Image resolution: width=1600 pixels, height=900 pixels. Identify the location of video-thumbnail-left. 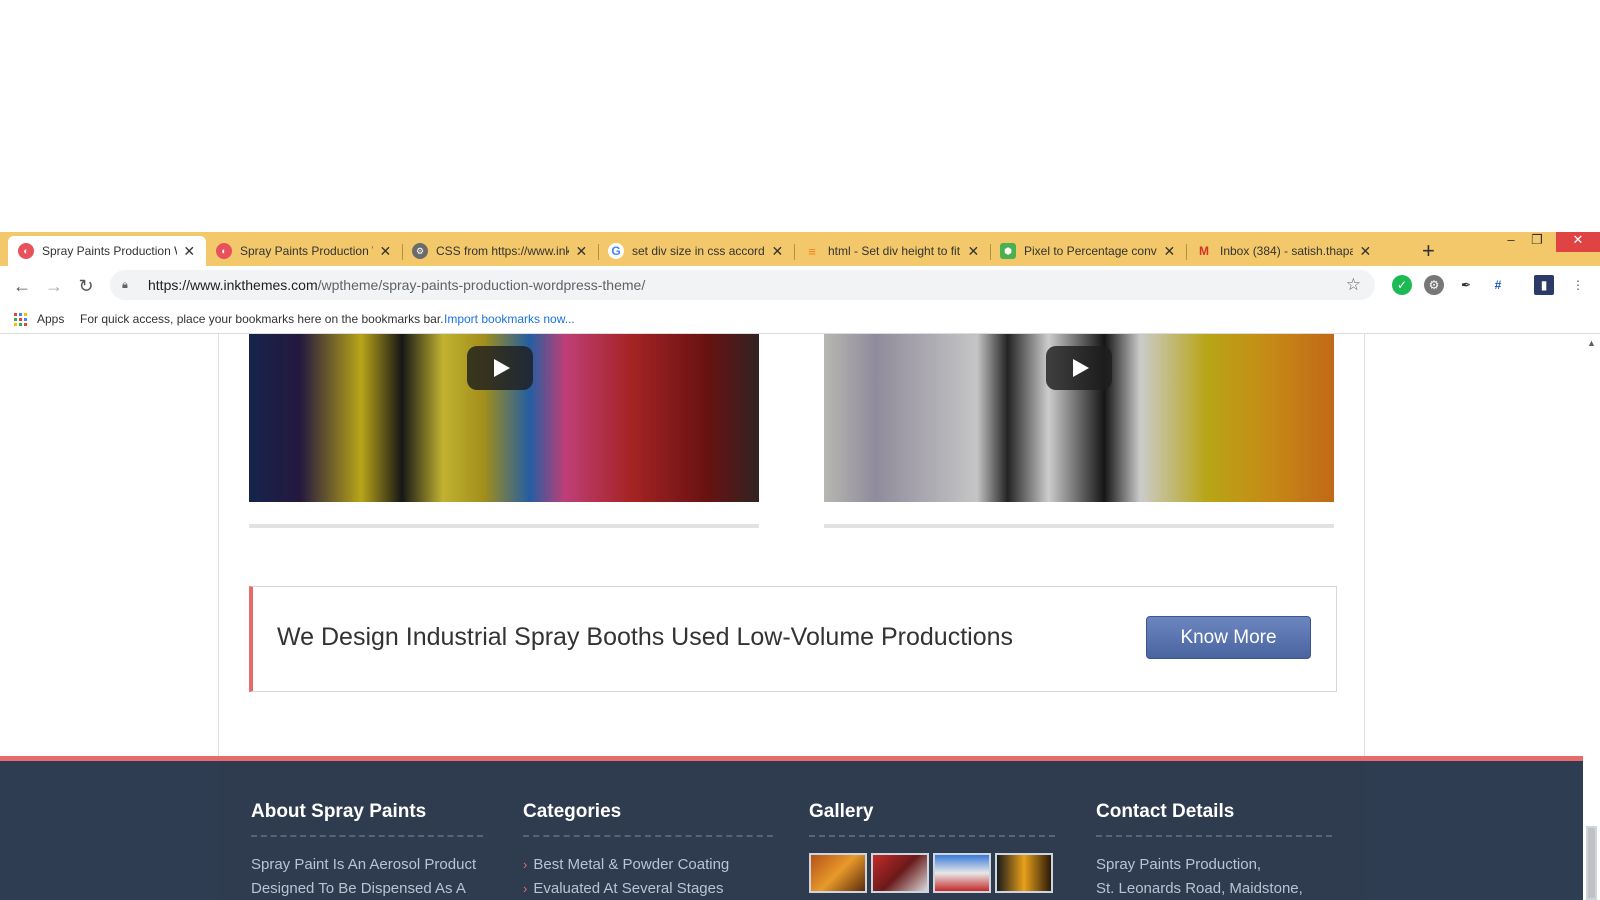
(504, 418).